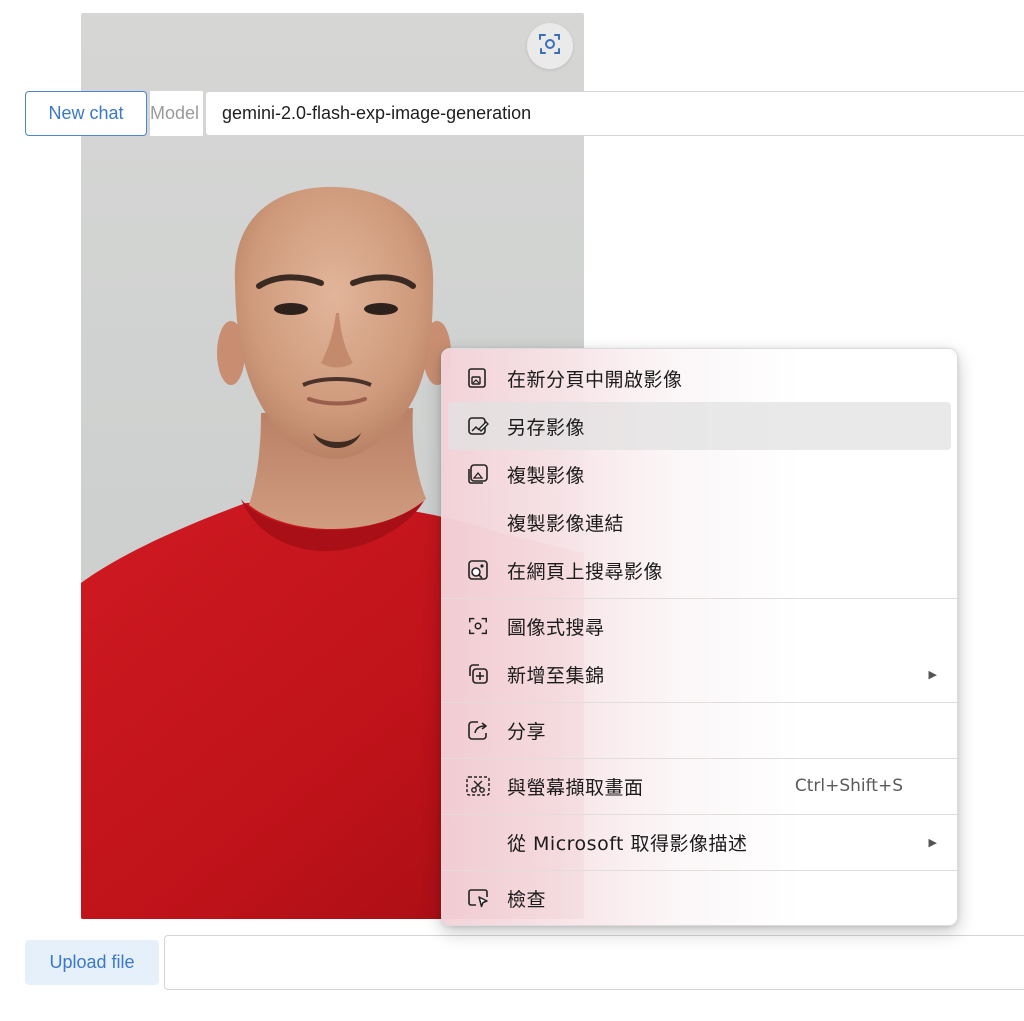  What do you see at coordinates (699, 898) in the screenshot?
I see `menu-item-inspect: 檢查` at bounding box center [699, 898].